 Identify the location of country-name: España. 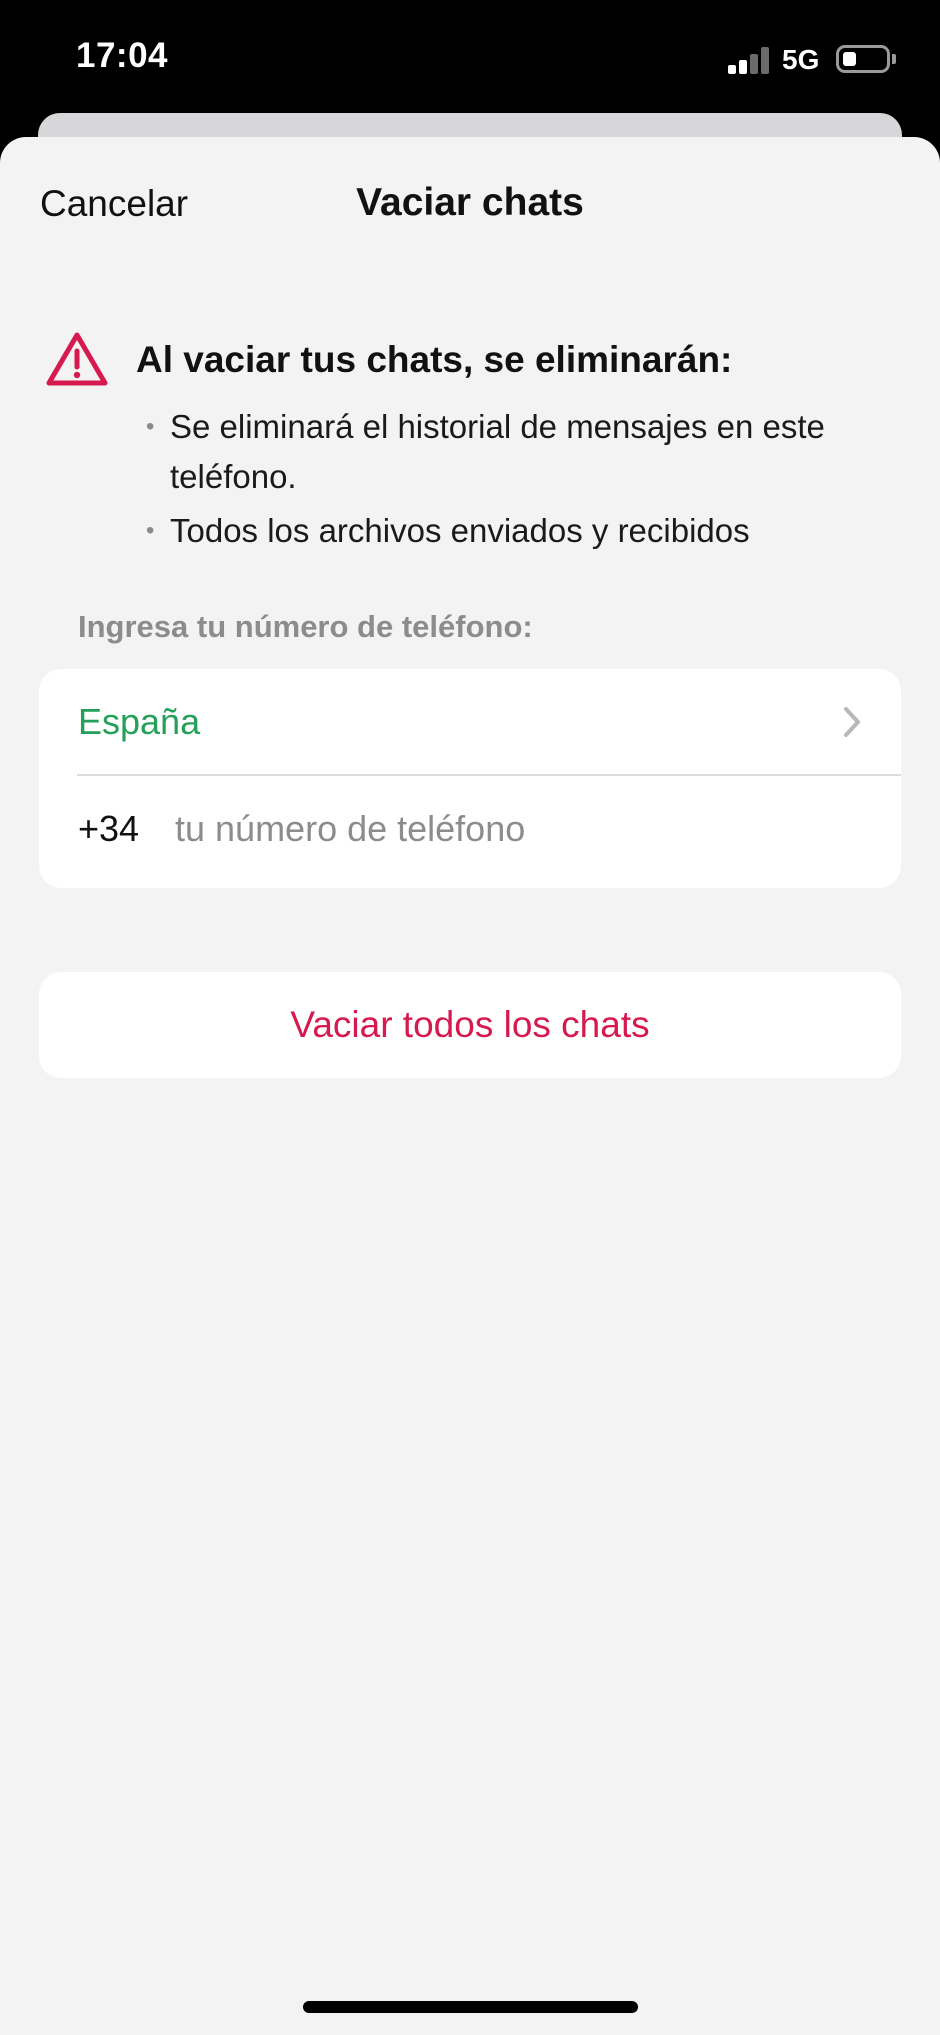
(139, 721).